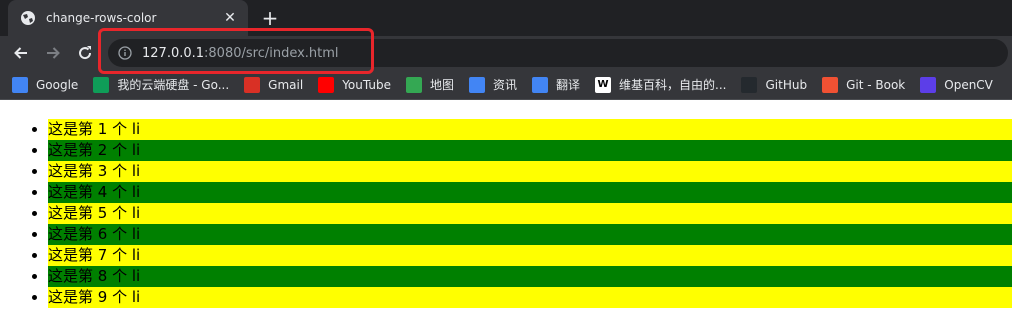  What do you see at coordinates (286, 84) in the screenshot?
I see `bookmark-label: Gmail` at bounding box center [286, 84].